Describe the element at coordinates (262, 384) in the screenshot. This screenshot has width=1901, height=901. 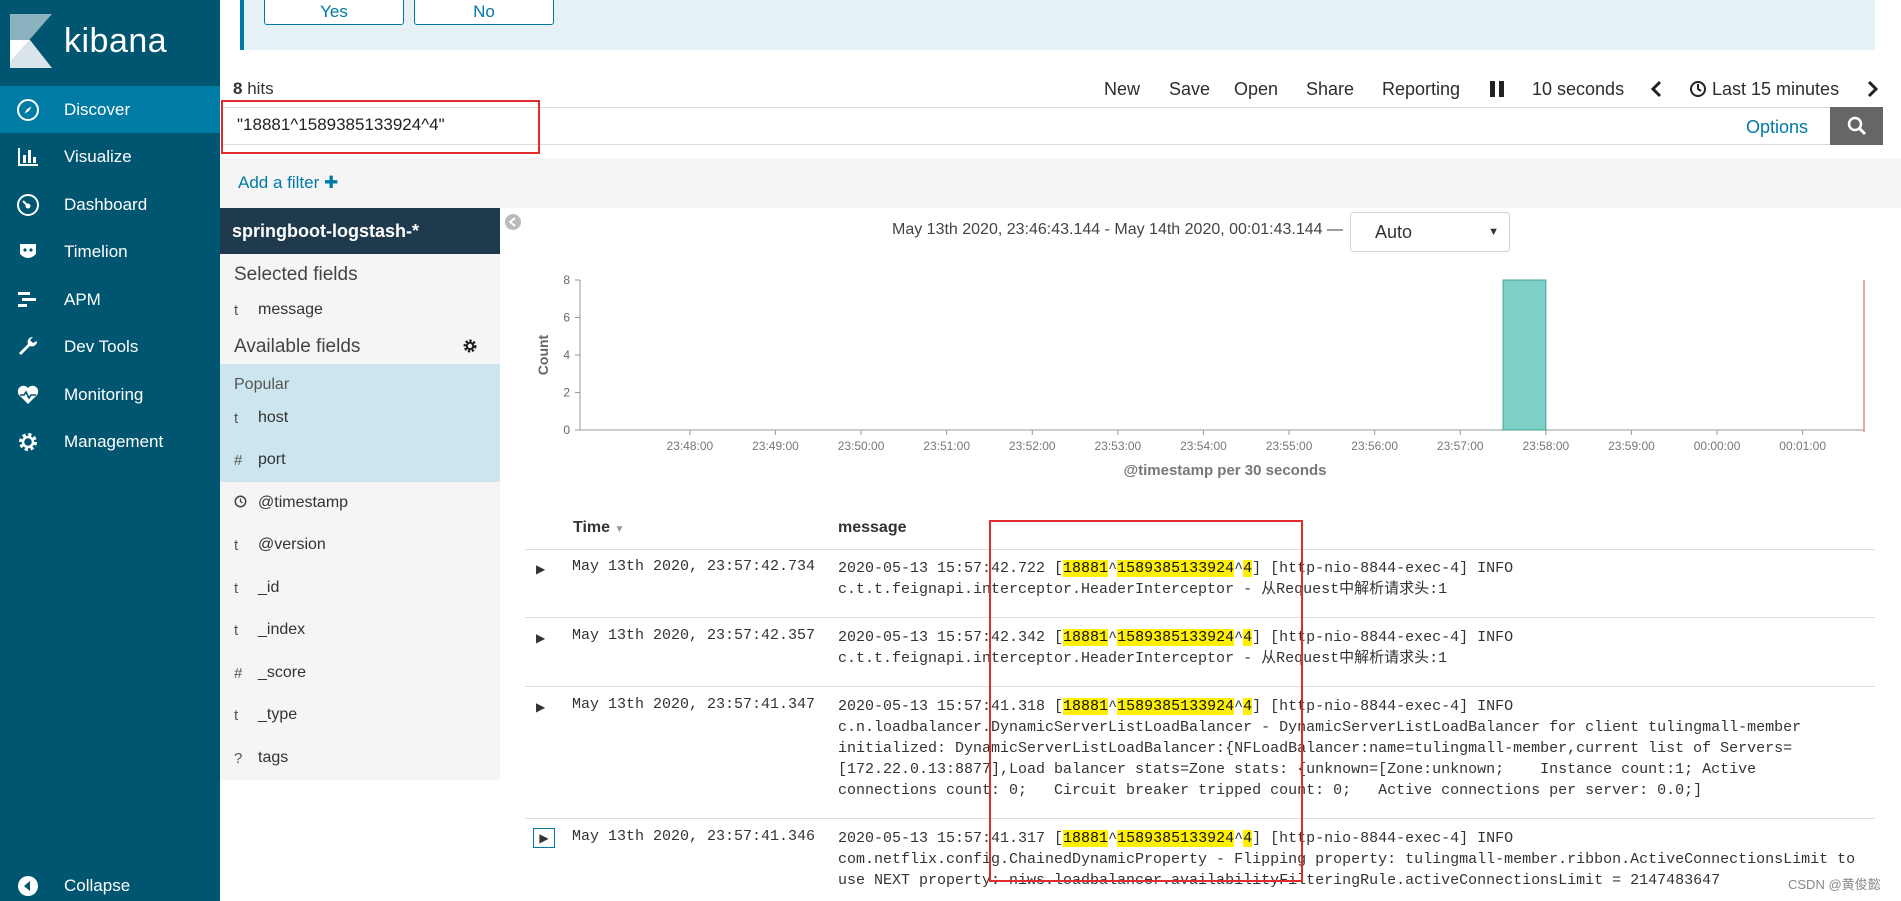
I see `popular-label: Popular` at that location.